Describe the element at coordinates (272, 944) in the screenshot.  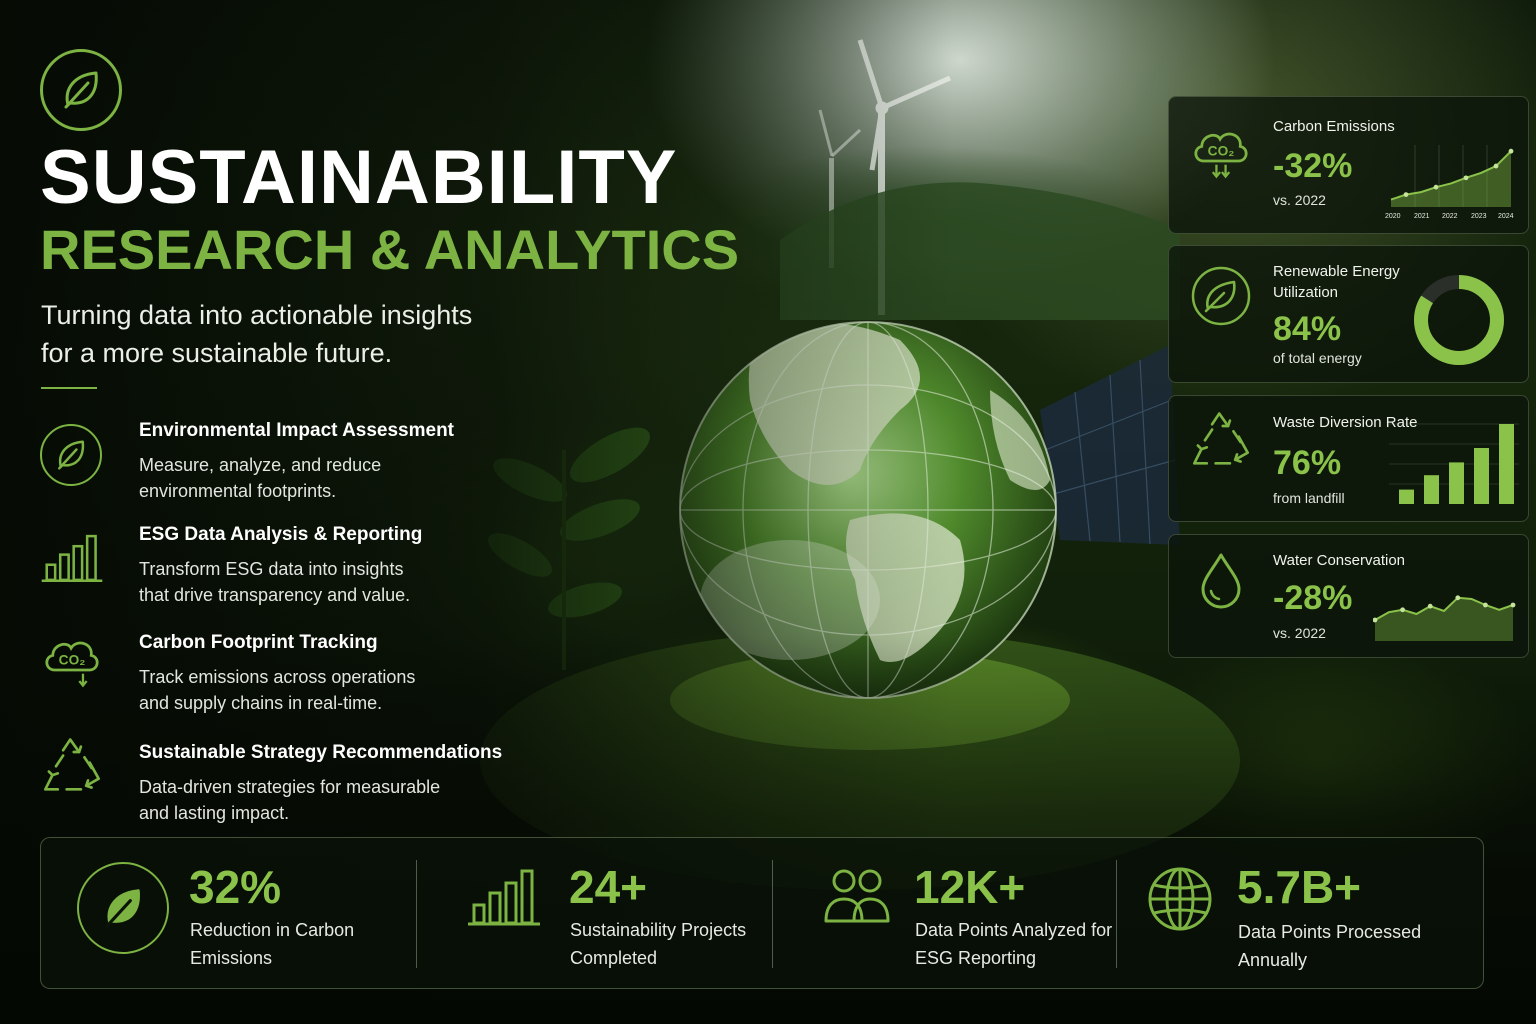
I see `stat-label: Reduction in Carbon Emissions` at that location.